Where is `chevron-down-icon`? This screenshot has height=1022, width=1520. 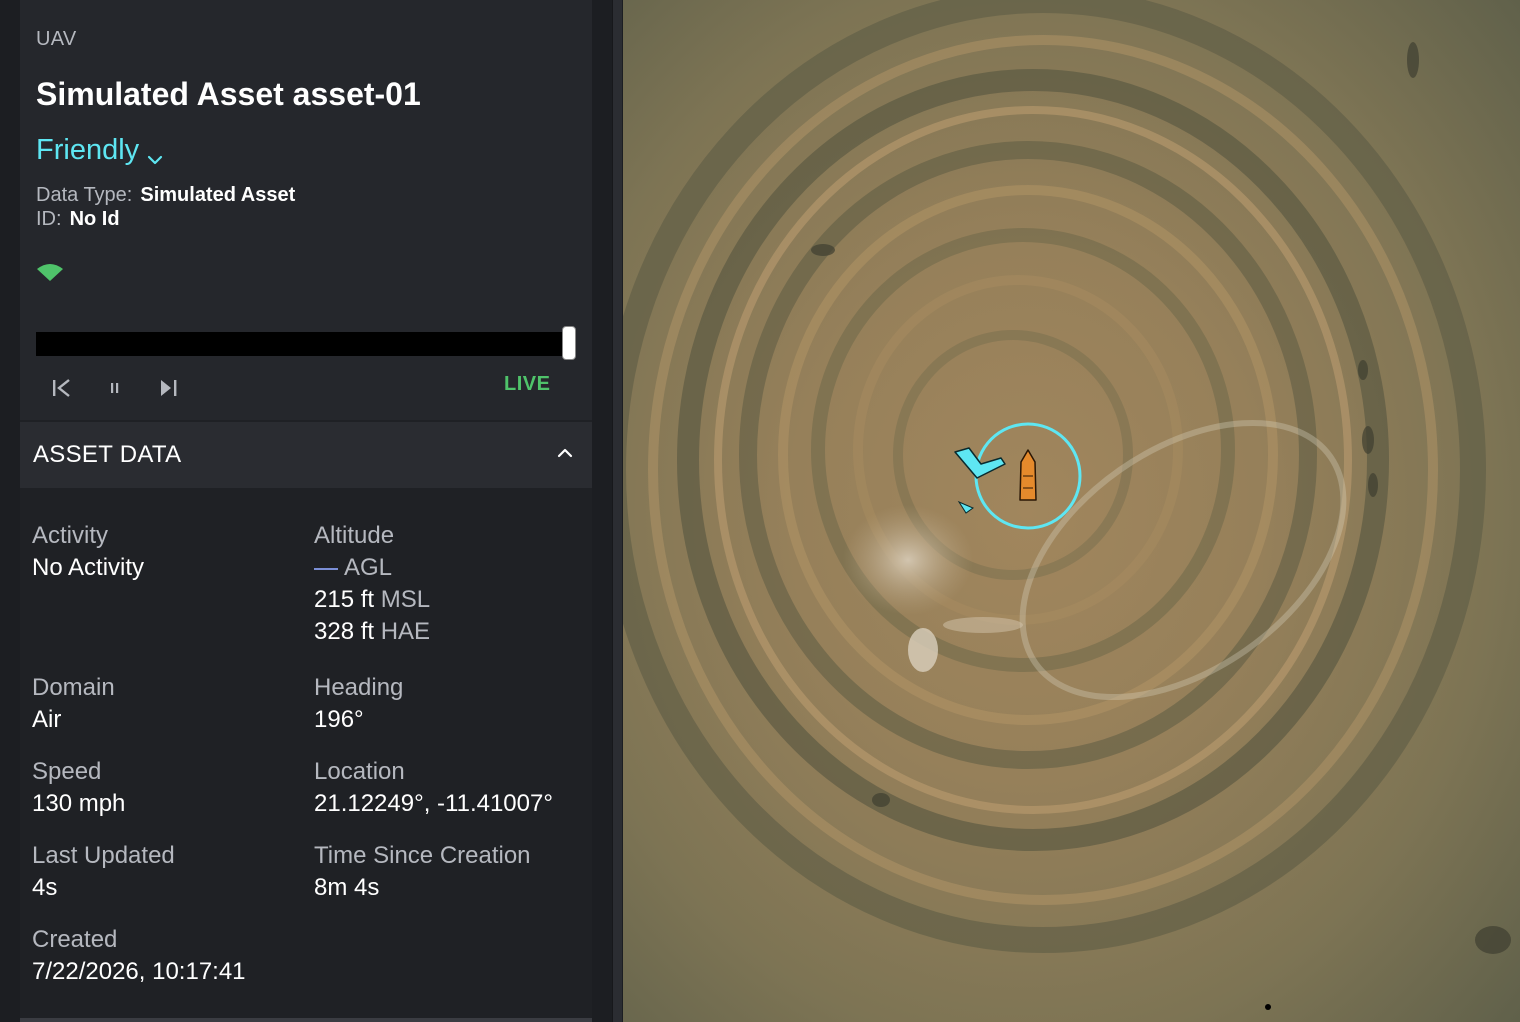 chevron-down-icon is located at coordinates (155, 153).